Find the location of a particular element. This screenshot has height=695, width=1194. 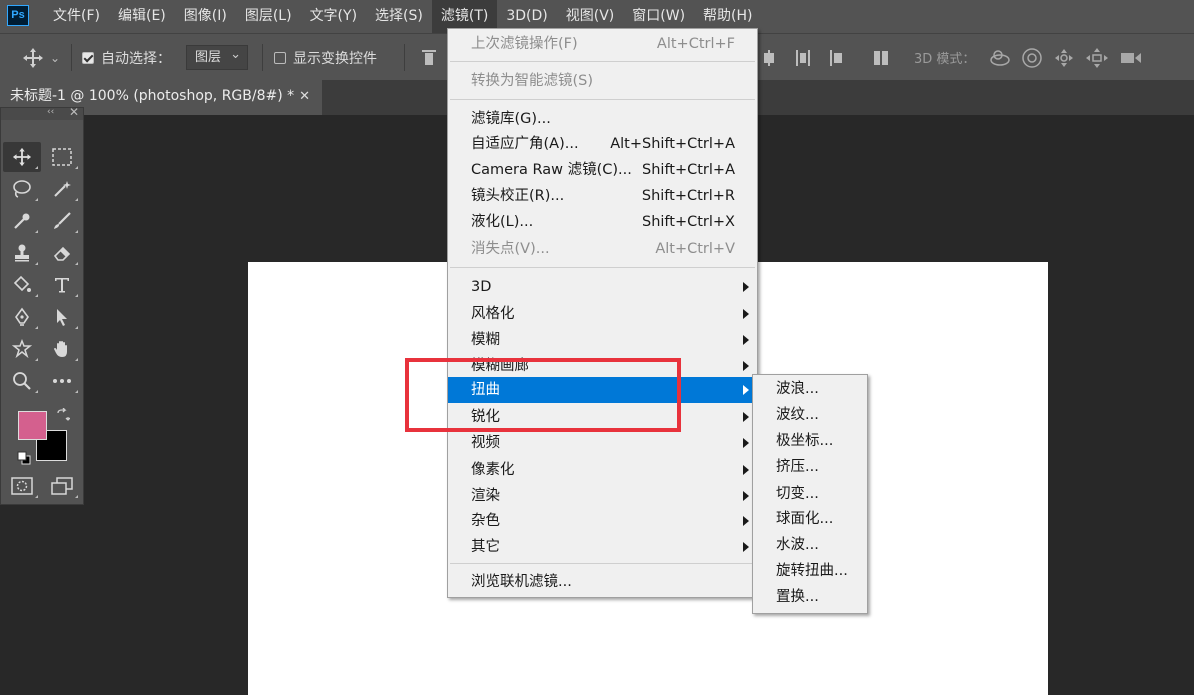

menu-item-noise: 杂色 is located at coordinates (602, 521).